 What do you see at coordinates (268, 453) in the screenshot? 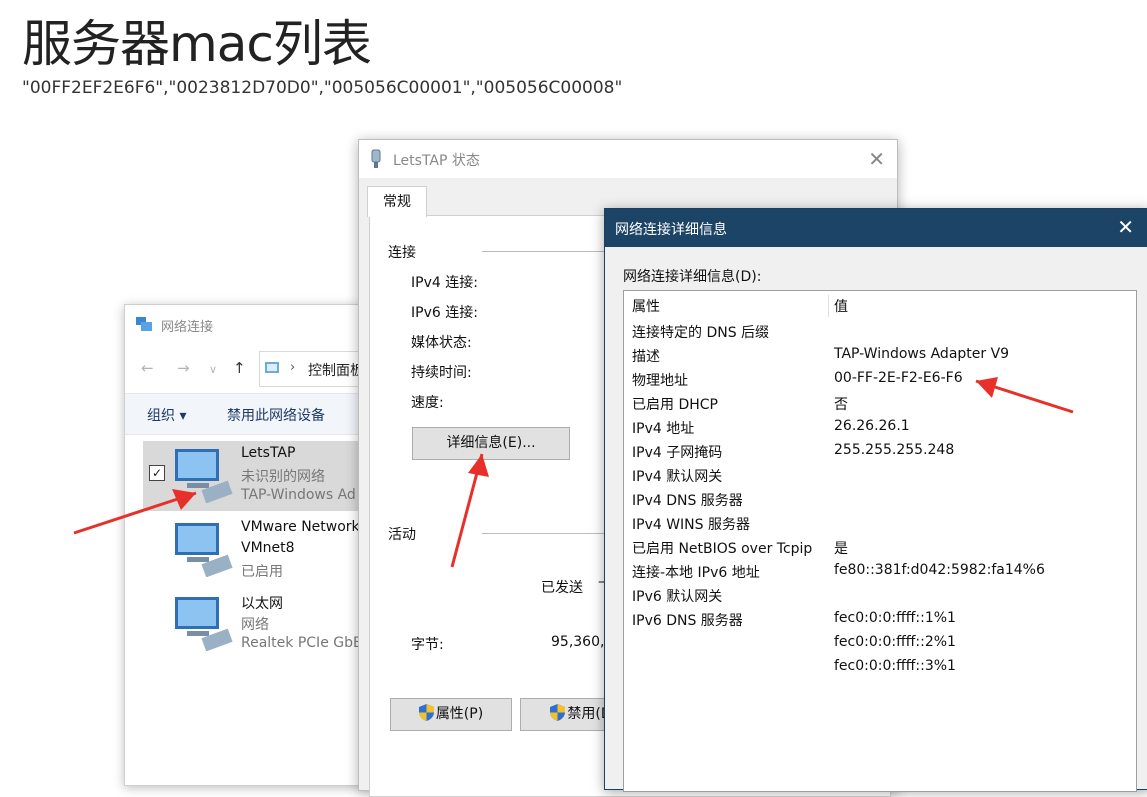
I see `network-item-name: LetsTAP` at bounding box center [268, 453].